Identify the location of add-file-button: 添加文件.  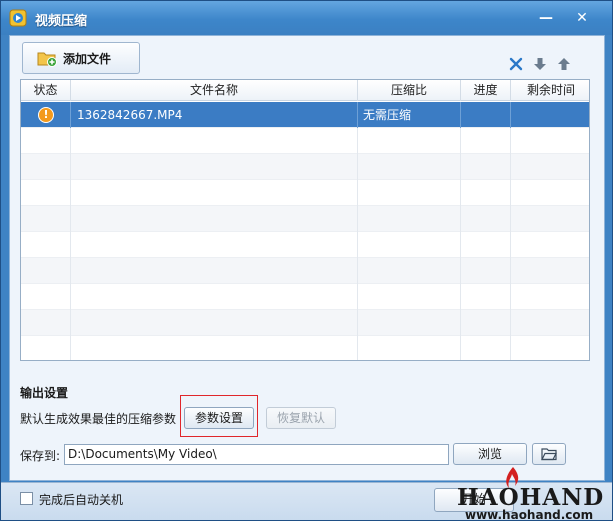
(81, 58).